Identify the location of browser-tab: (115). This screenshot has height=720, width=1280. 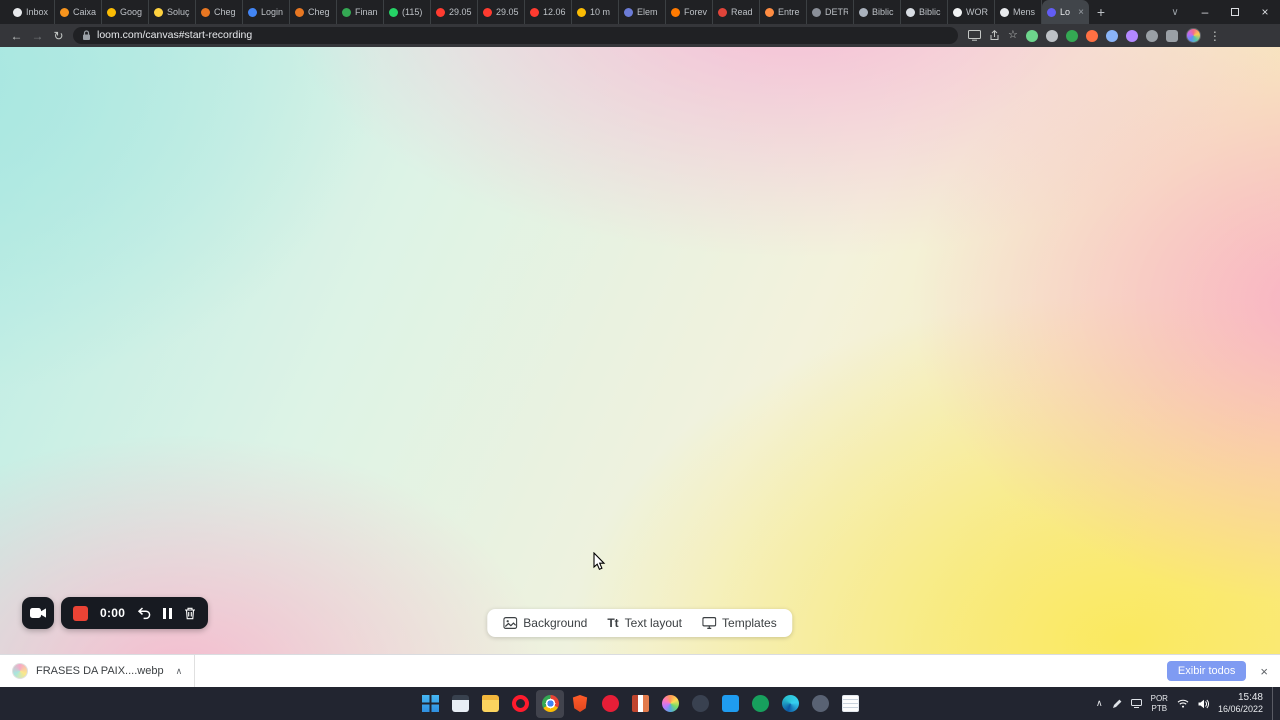
(407, 12).